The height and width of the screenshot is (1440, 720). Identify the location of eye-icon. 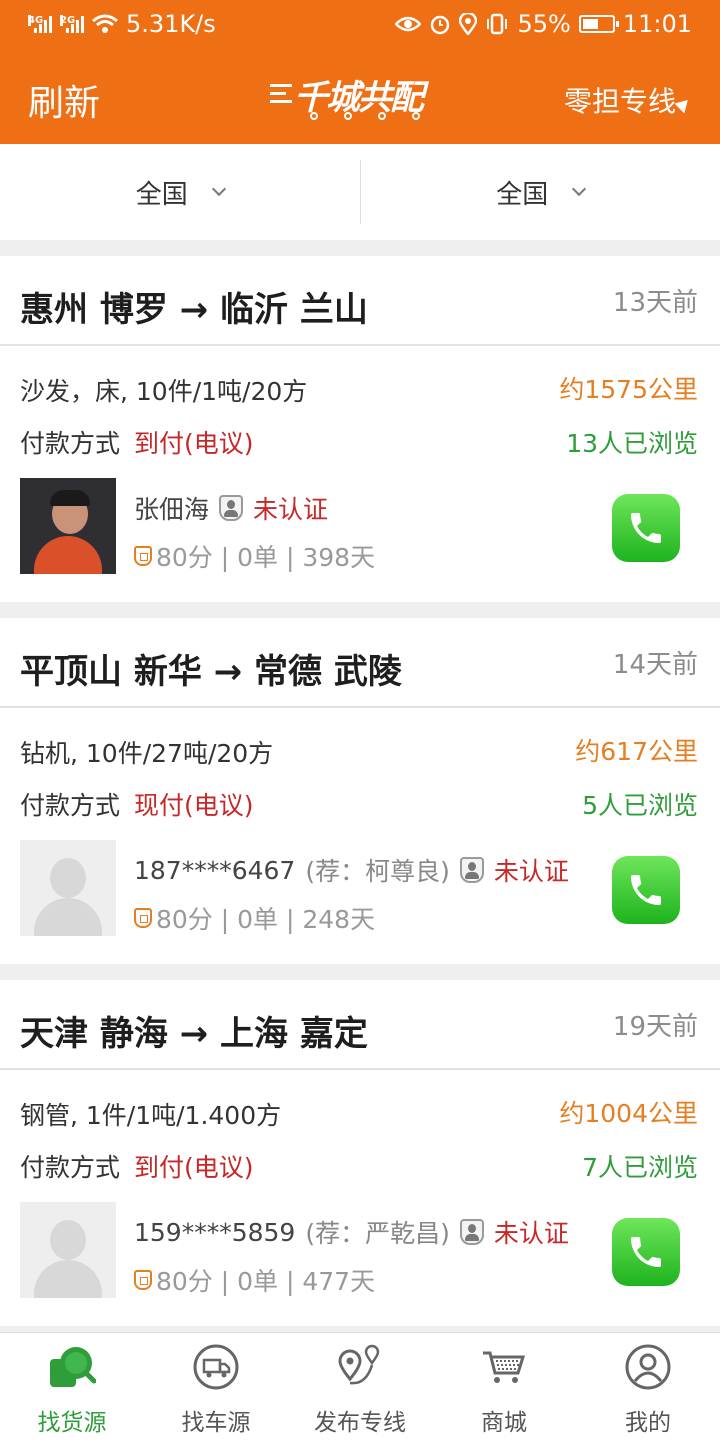
(408, 24).